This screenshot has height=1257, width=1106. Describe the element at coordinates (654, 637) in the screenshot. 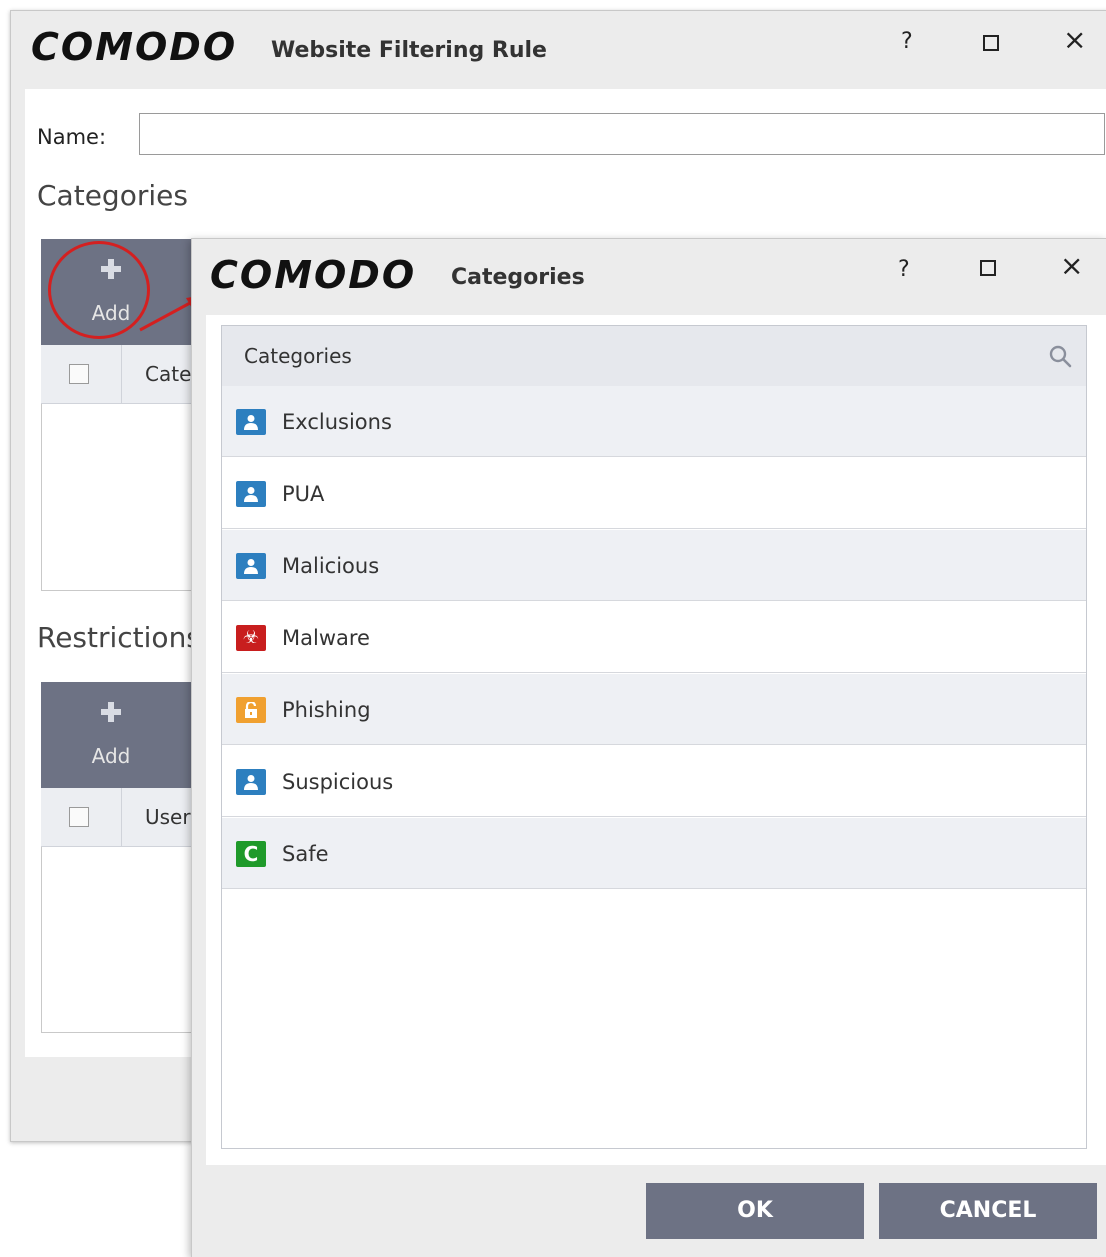

I see `category-item-malware: ☣ Malware` at that location.